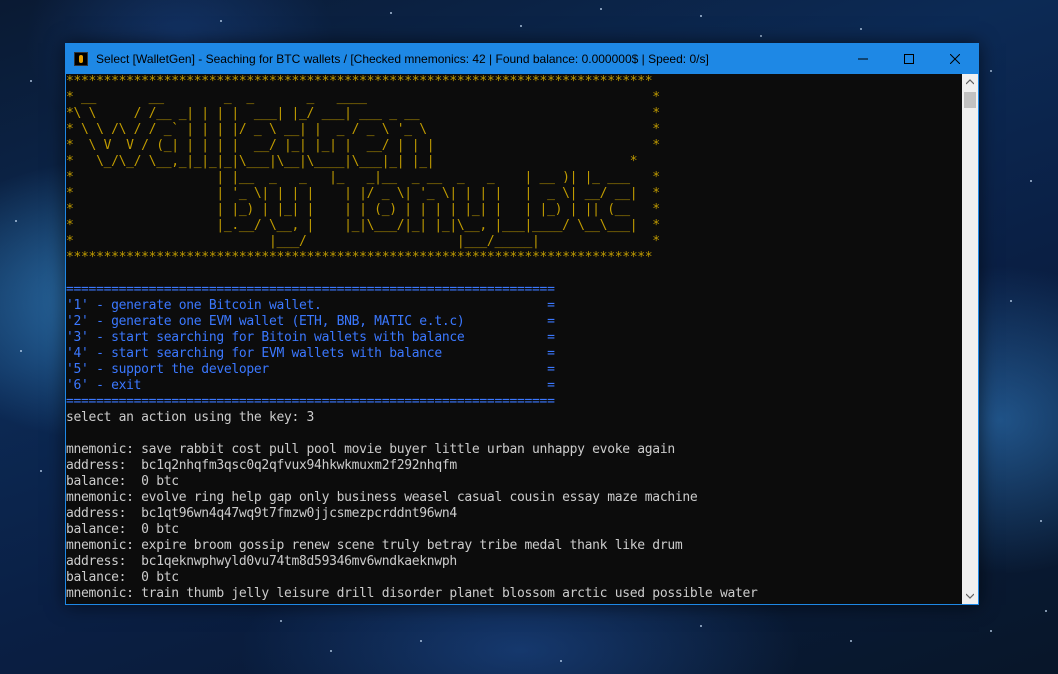 This screenshot has height=674, width=1058. I want to click on minimize-icon, so click(863, 59).